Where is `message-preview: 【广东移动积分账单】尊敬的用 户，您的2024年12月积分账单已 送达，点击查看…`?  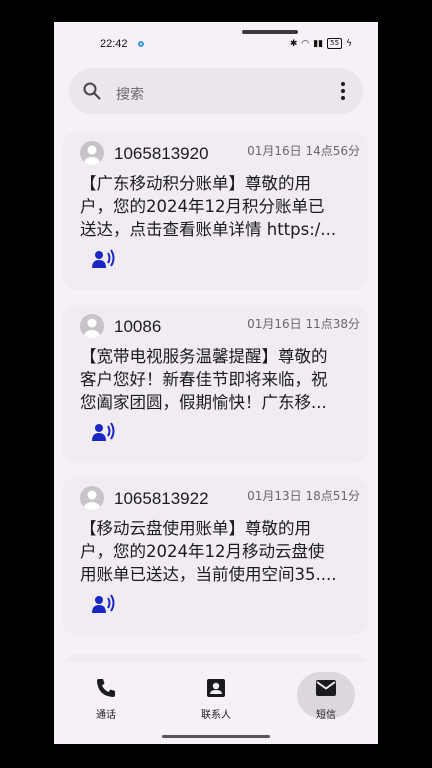
message-preview: 【广东移动积分账单】尊敬的用 户，您的2024年12月积分账单已 送达，点击查看… is located at coordinates (208, 206).